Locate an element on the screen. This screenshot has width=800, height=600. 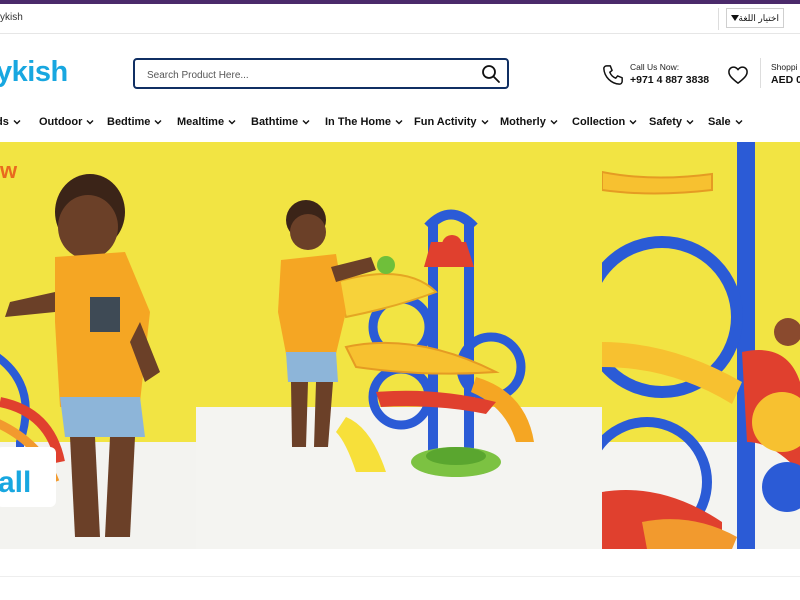
call-us-number: +971 4 887 3838 is located at coordinates (669, 80).